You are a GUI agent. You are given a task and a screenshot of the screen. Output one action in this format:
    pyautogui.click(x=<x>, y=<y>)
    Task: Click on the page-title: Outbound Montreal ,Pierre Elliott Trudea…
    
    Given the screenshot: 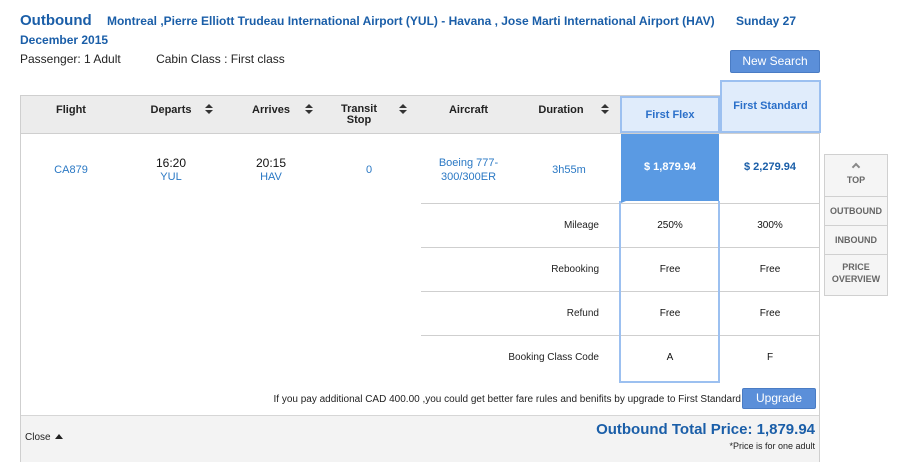 What is the action you would take?
    pyautogui.click(x=430, y=30)
    